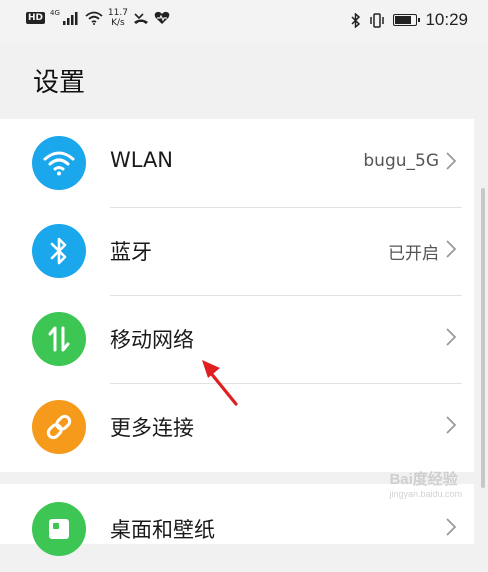  I want to click on settings-item-label: WLAN, so click(142, 160).